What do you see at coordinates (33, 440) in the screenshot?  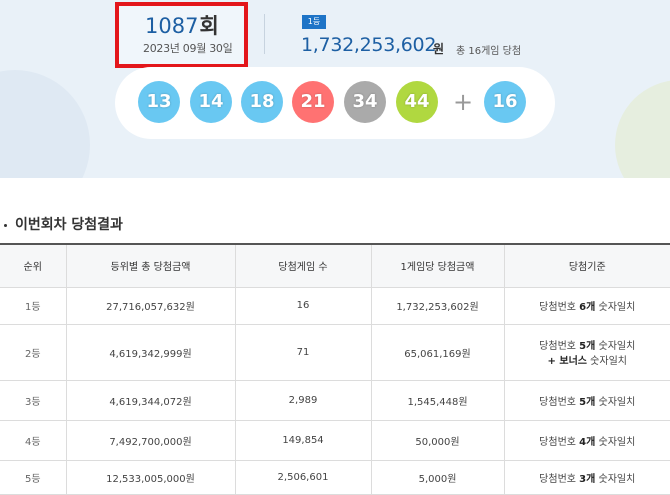 I see `cell-rank: 4등` at bounding box center [33, 440].